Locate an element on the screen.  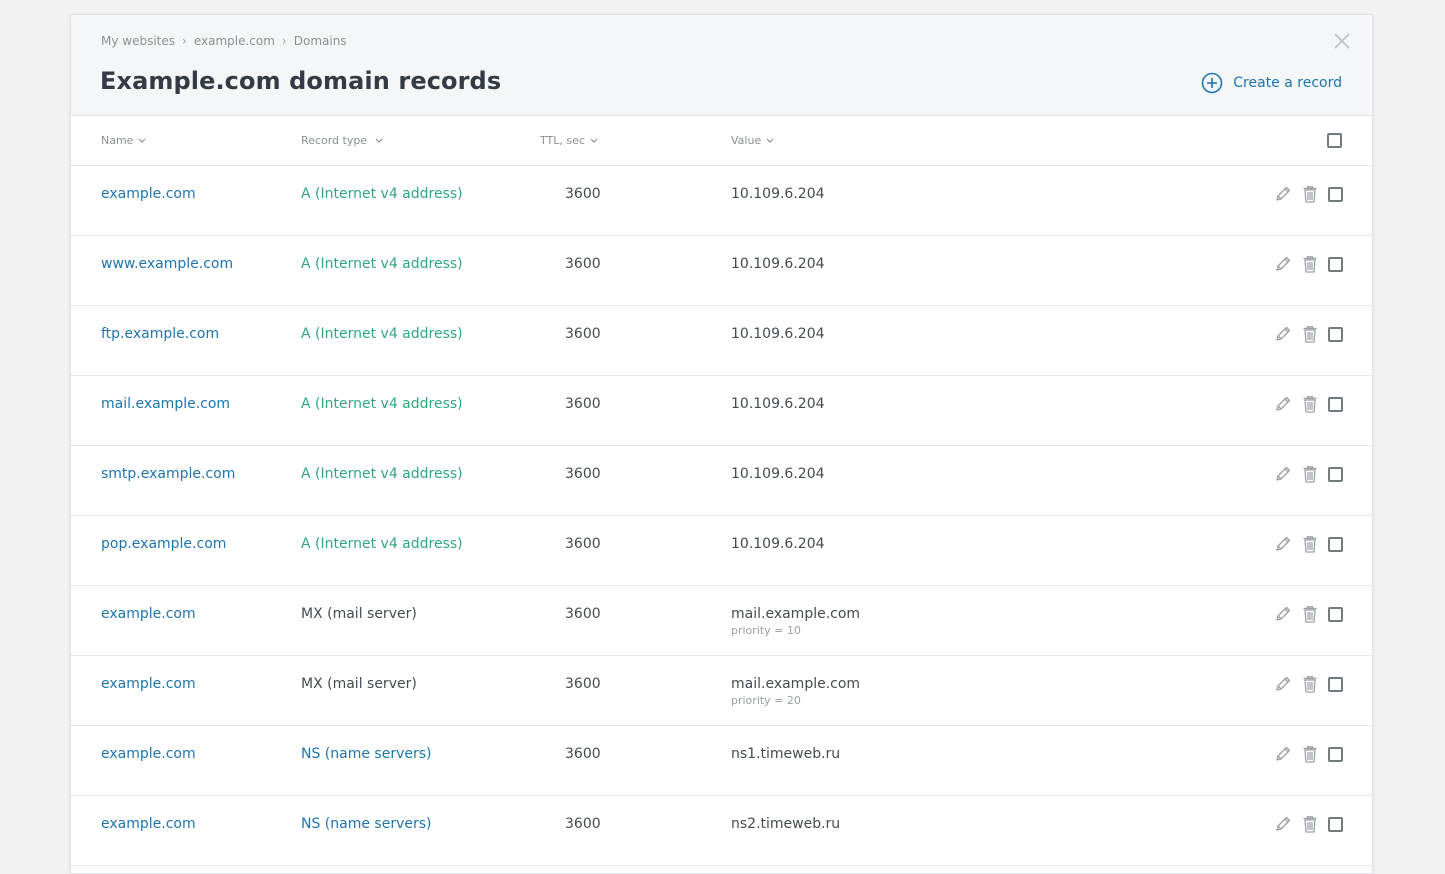
column-name-label: Name is located at coordinates (117, 140).